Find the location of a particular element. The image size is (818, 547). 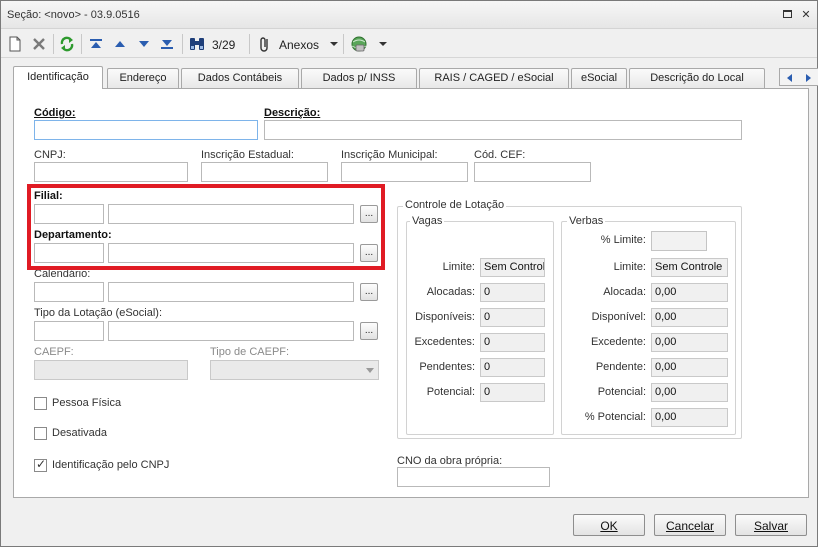

attachments-button: Anexos is located at coordinates (299, 45).